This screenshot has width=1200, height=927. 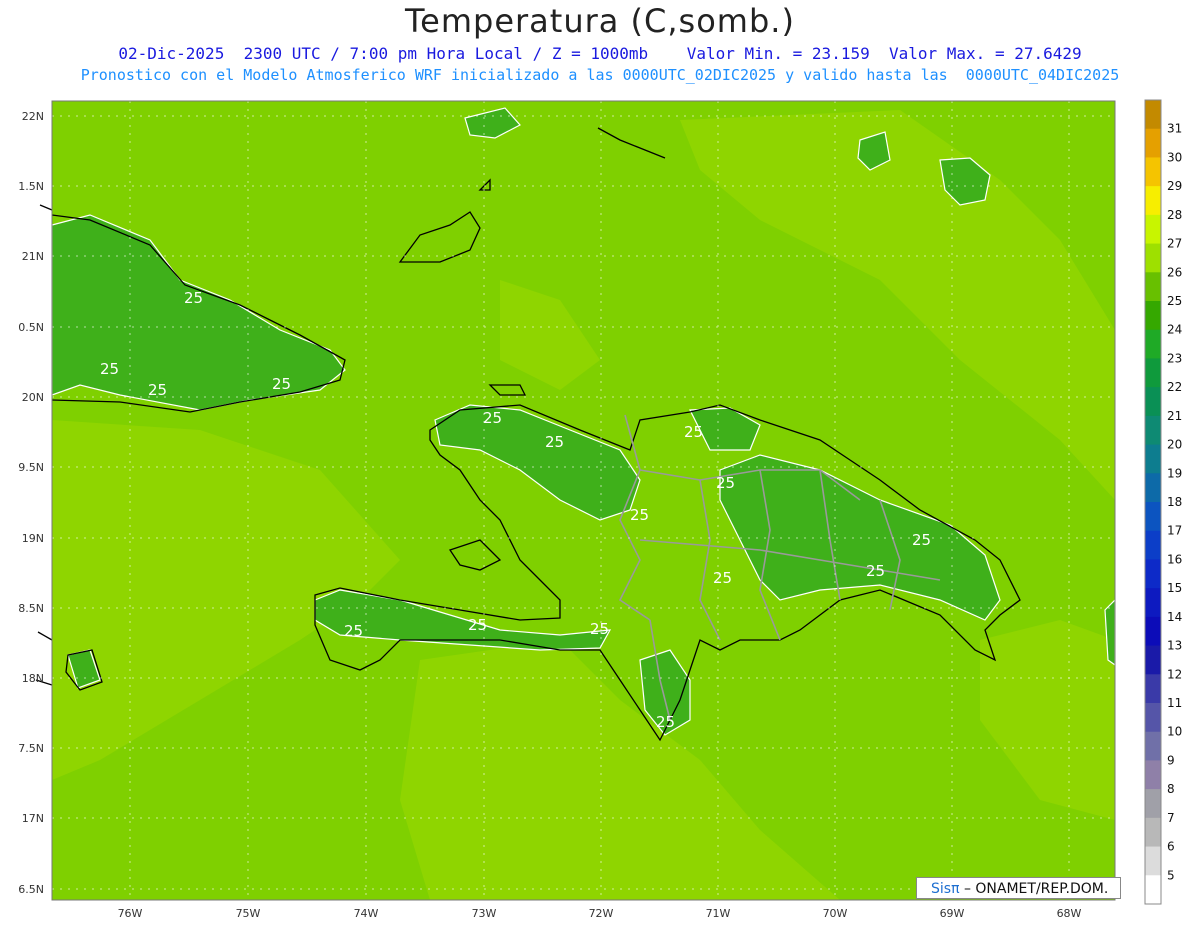 I want to click on colorbar-label: 29, so click(x=1174, y=186).